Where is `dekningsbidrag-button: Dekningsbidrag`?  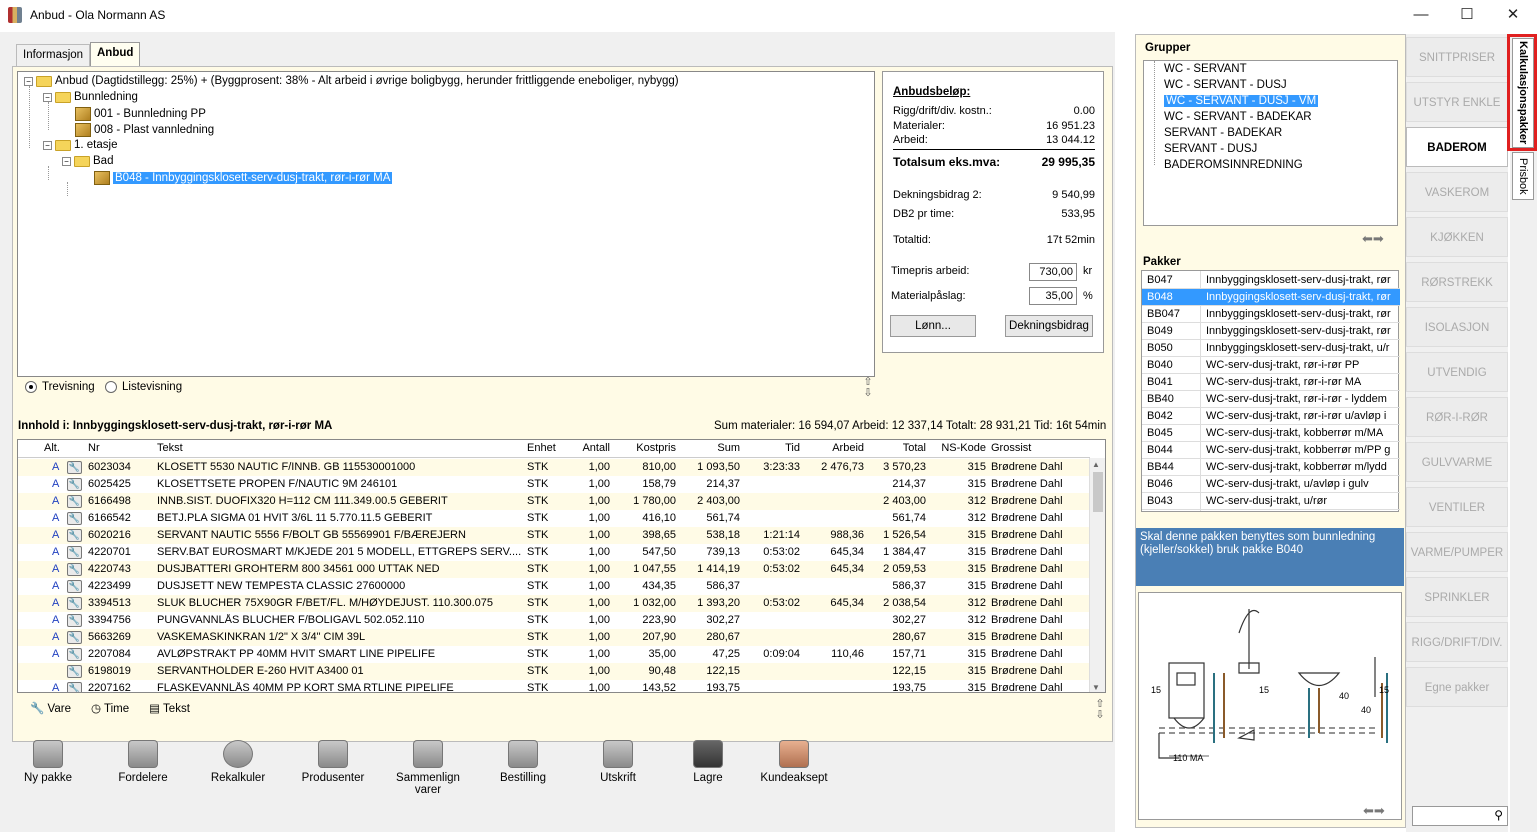
dekningsbidrag-button: Dekningsbidrag is located at coordinates (1049, 326).